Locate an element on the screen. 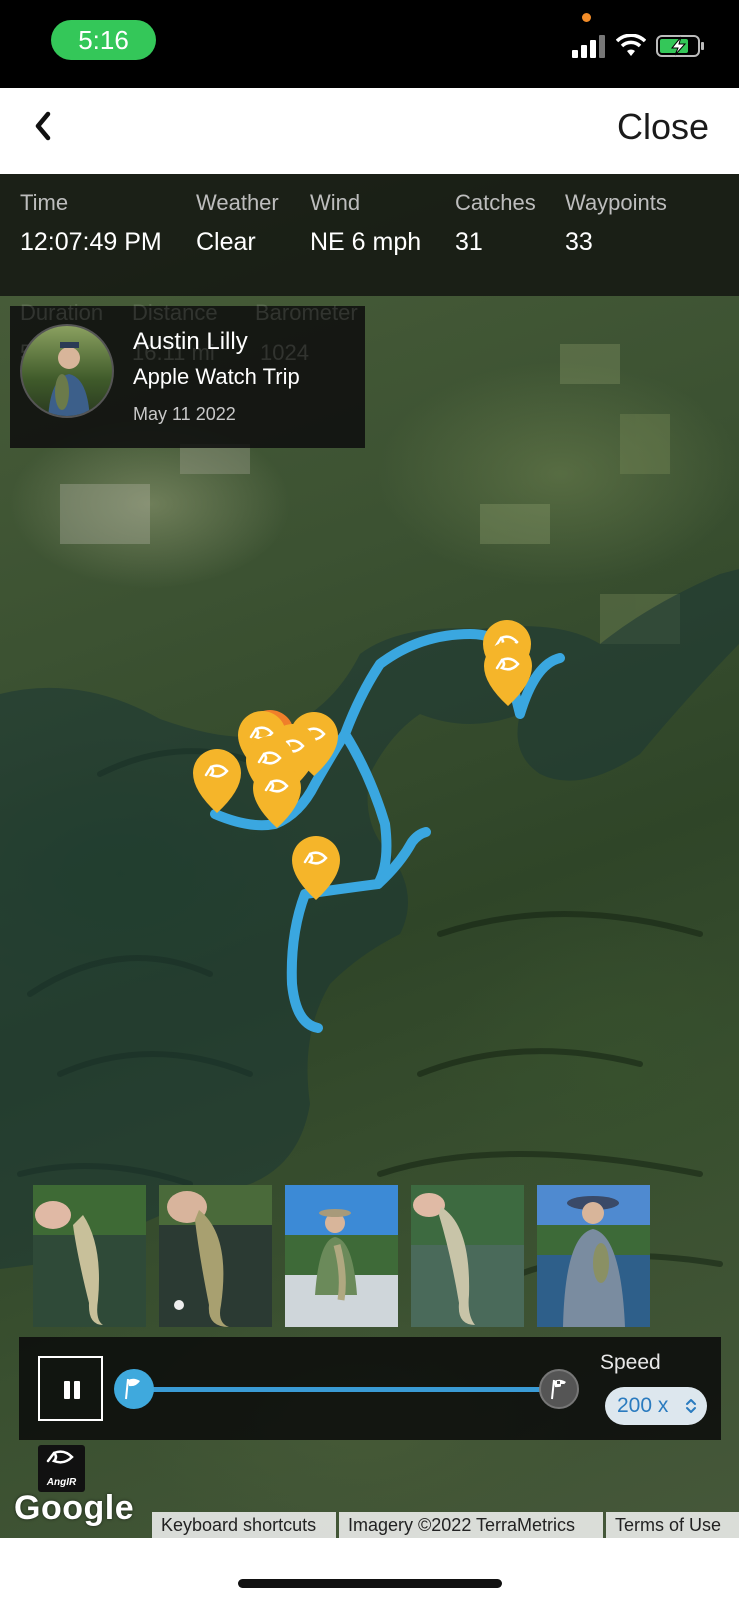 Image resolution: width=739 pixels, height=1600 pixels. speed-label: Speed is located at coordinates (630, 1362).